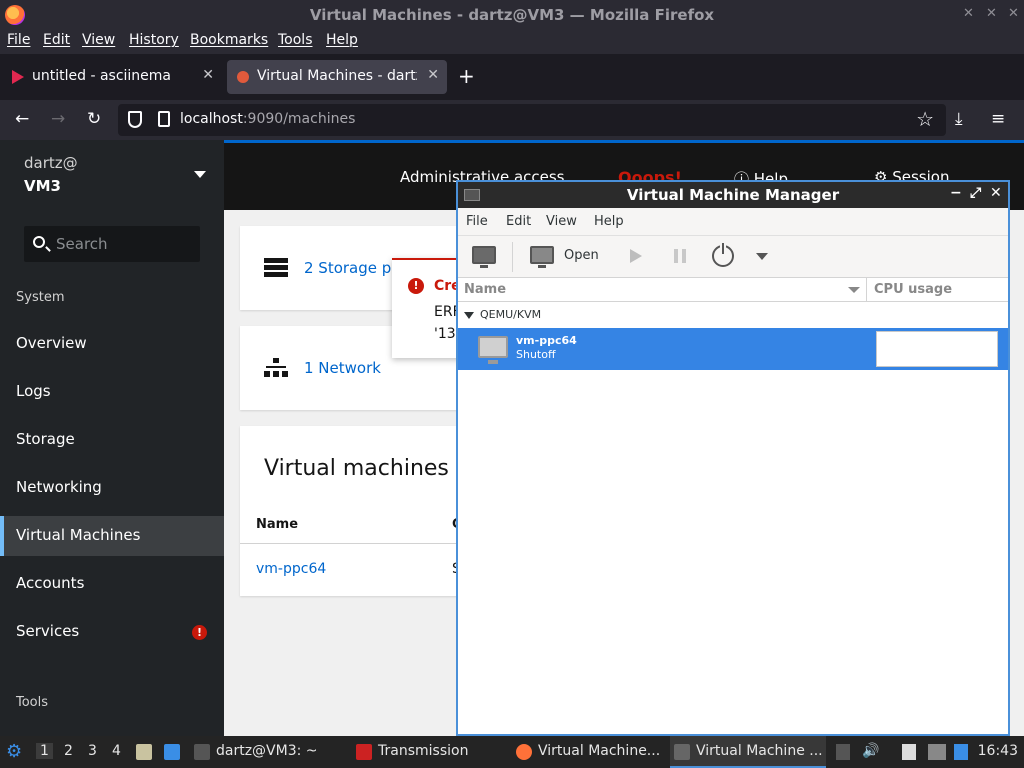 The width and height of the screenshot is (1024, 768). I want to click on url-path: :9090/machines, so click(299, 119).